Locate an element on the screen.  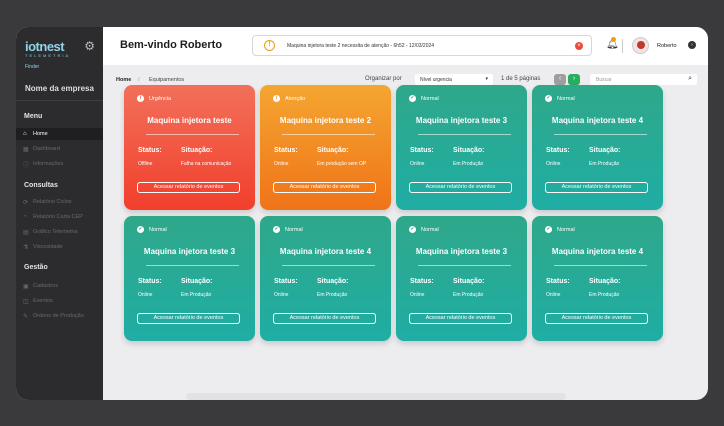
search-input: Buscar ⌕ is located at coordinates (643, 79).